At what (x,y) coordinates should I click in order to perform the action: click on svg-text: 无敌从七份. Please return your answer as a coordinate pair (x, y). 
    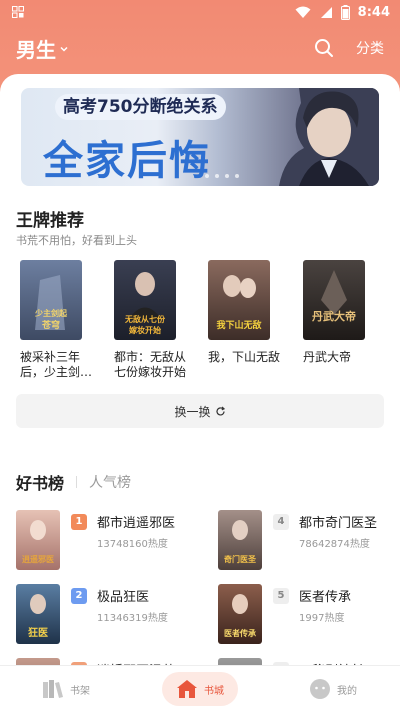
    Looking at the image, I should click on (145, 319).